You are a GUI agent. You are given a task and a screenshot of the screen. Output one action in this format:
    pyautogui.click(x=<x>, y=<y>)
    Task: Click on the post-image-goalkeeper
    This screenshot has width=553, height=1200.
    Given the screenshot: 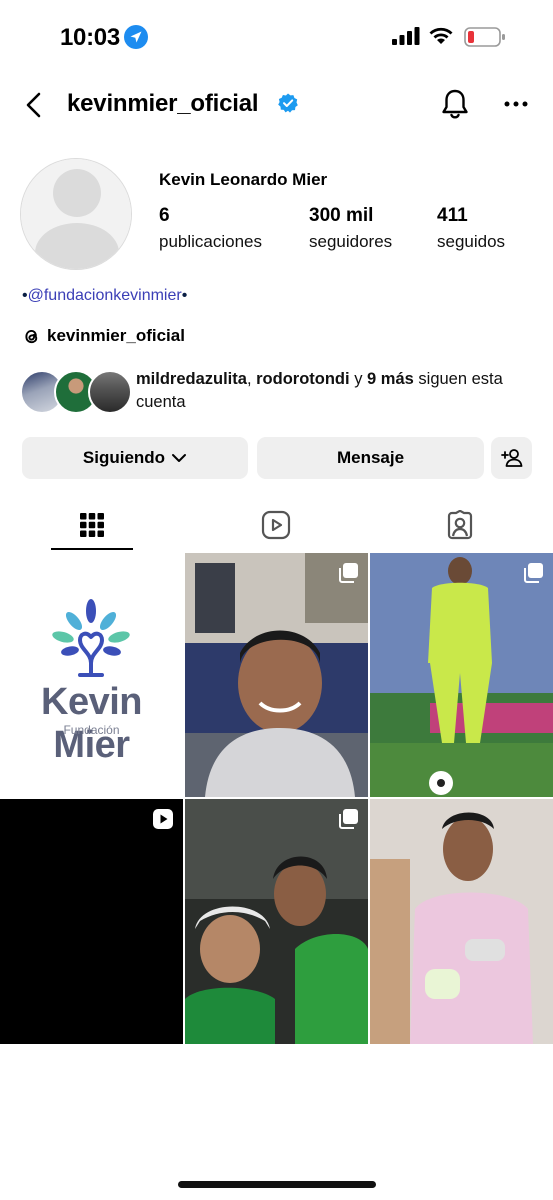 What is the action you would take?
    pyautogui.click(x=461, y=675)
    